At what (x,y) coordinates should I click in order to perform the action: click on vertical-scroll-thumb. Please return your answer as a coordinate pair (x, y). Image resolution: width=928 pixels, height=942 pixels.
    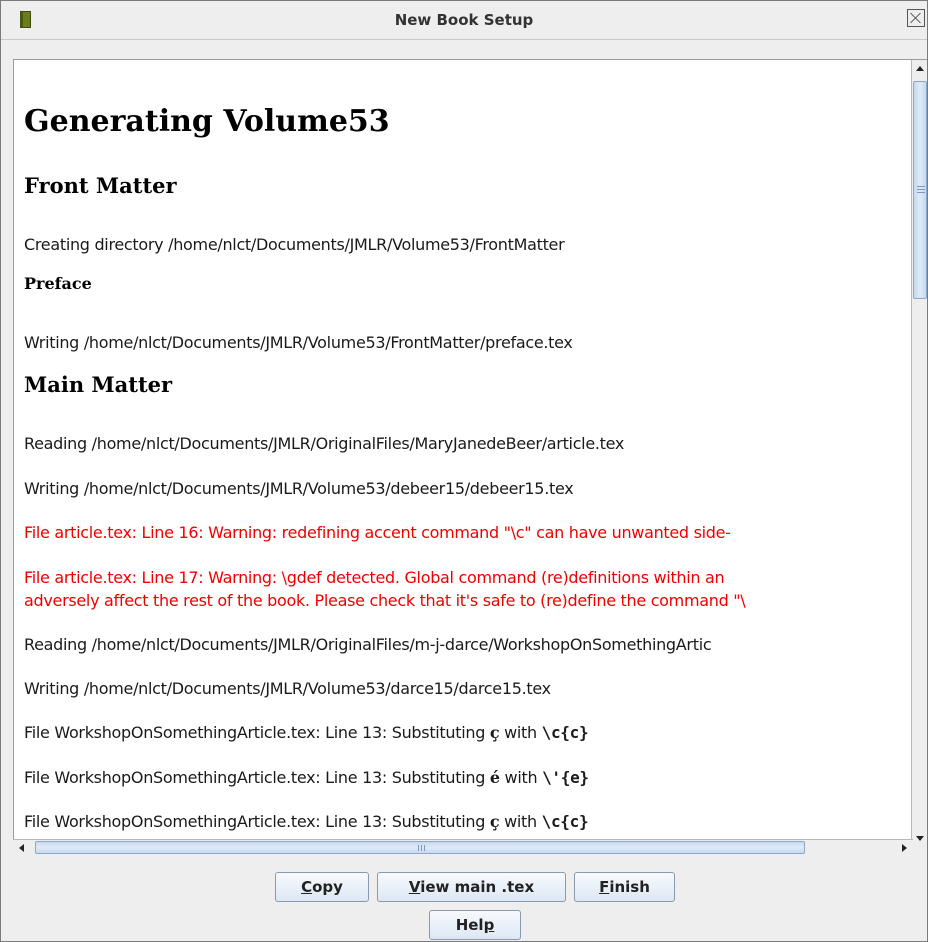
    Looking at the image, I should click on (920, 190).